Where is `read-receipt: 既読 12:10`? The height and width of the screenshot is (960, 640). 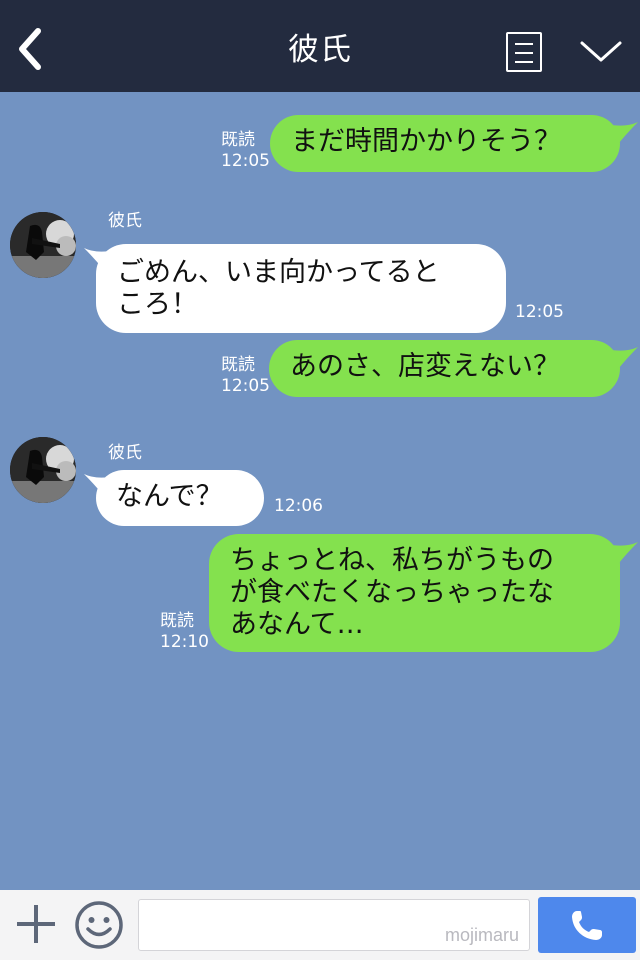
read-receipt: 既読 12:10 is located at coordinates (184, 631).